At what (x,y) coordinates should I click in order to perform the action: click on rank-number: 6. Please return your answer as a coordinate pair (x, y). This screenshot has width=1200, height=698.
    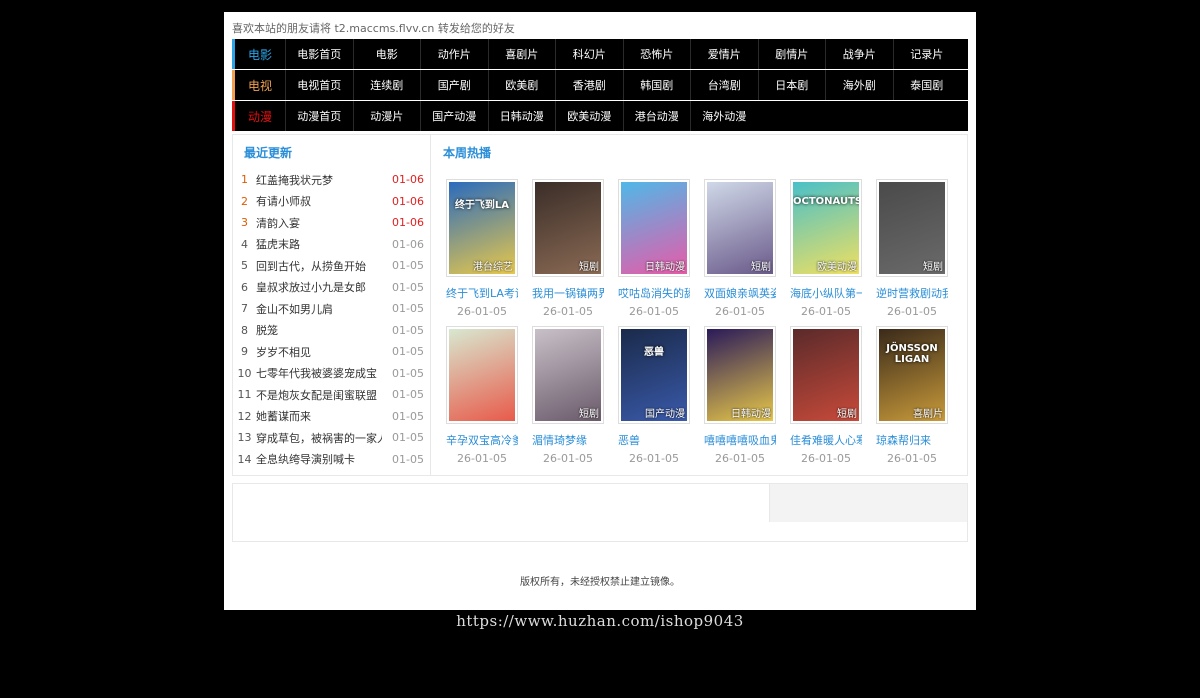
    Looking at the image, I should click on (244, 287).